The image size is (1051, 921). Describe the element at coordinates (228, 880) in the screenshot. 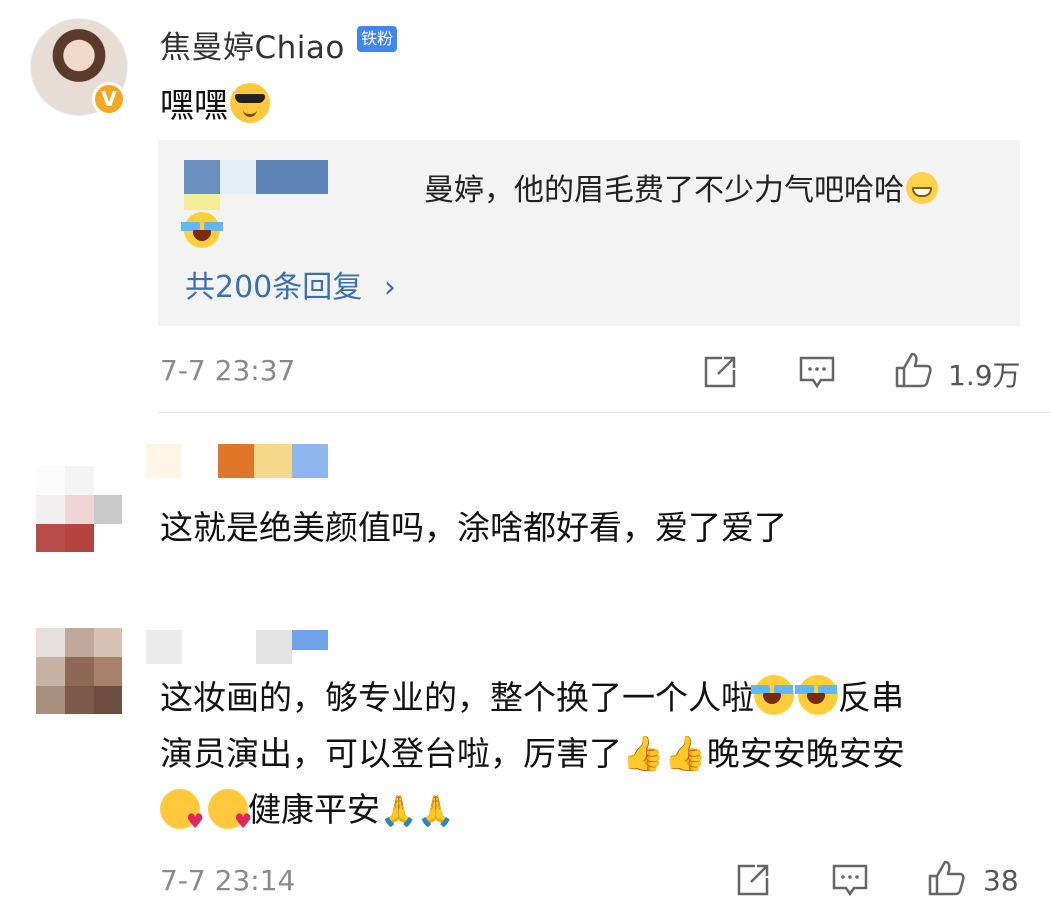

I see `timestamp: 7-7 23:14` at that location.